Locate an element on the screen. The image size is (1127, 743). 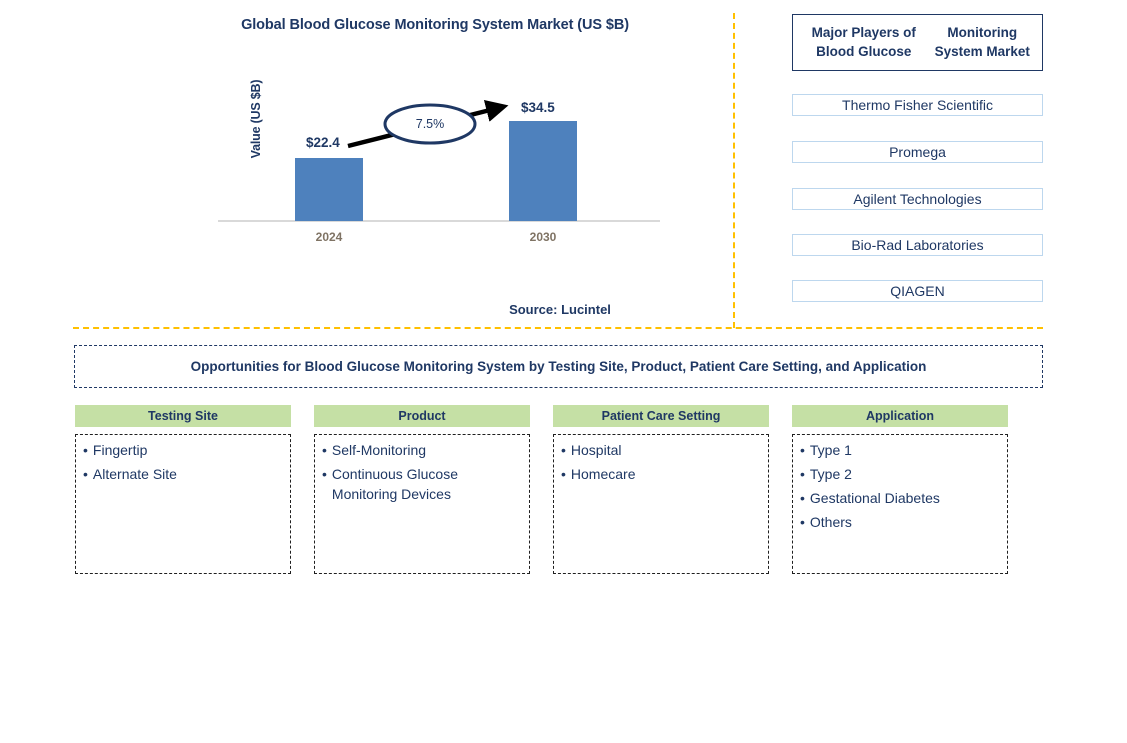
list-item: • Alternate Site is located at coordinates (183, 475).